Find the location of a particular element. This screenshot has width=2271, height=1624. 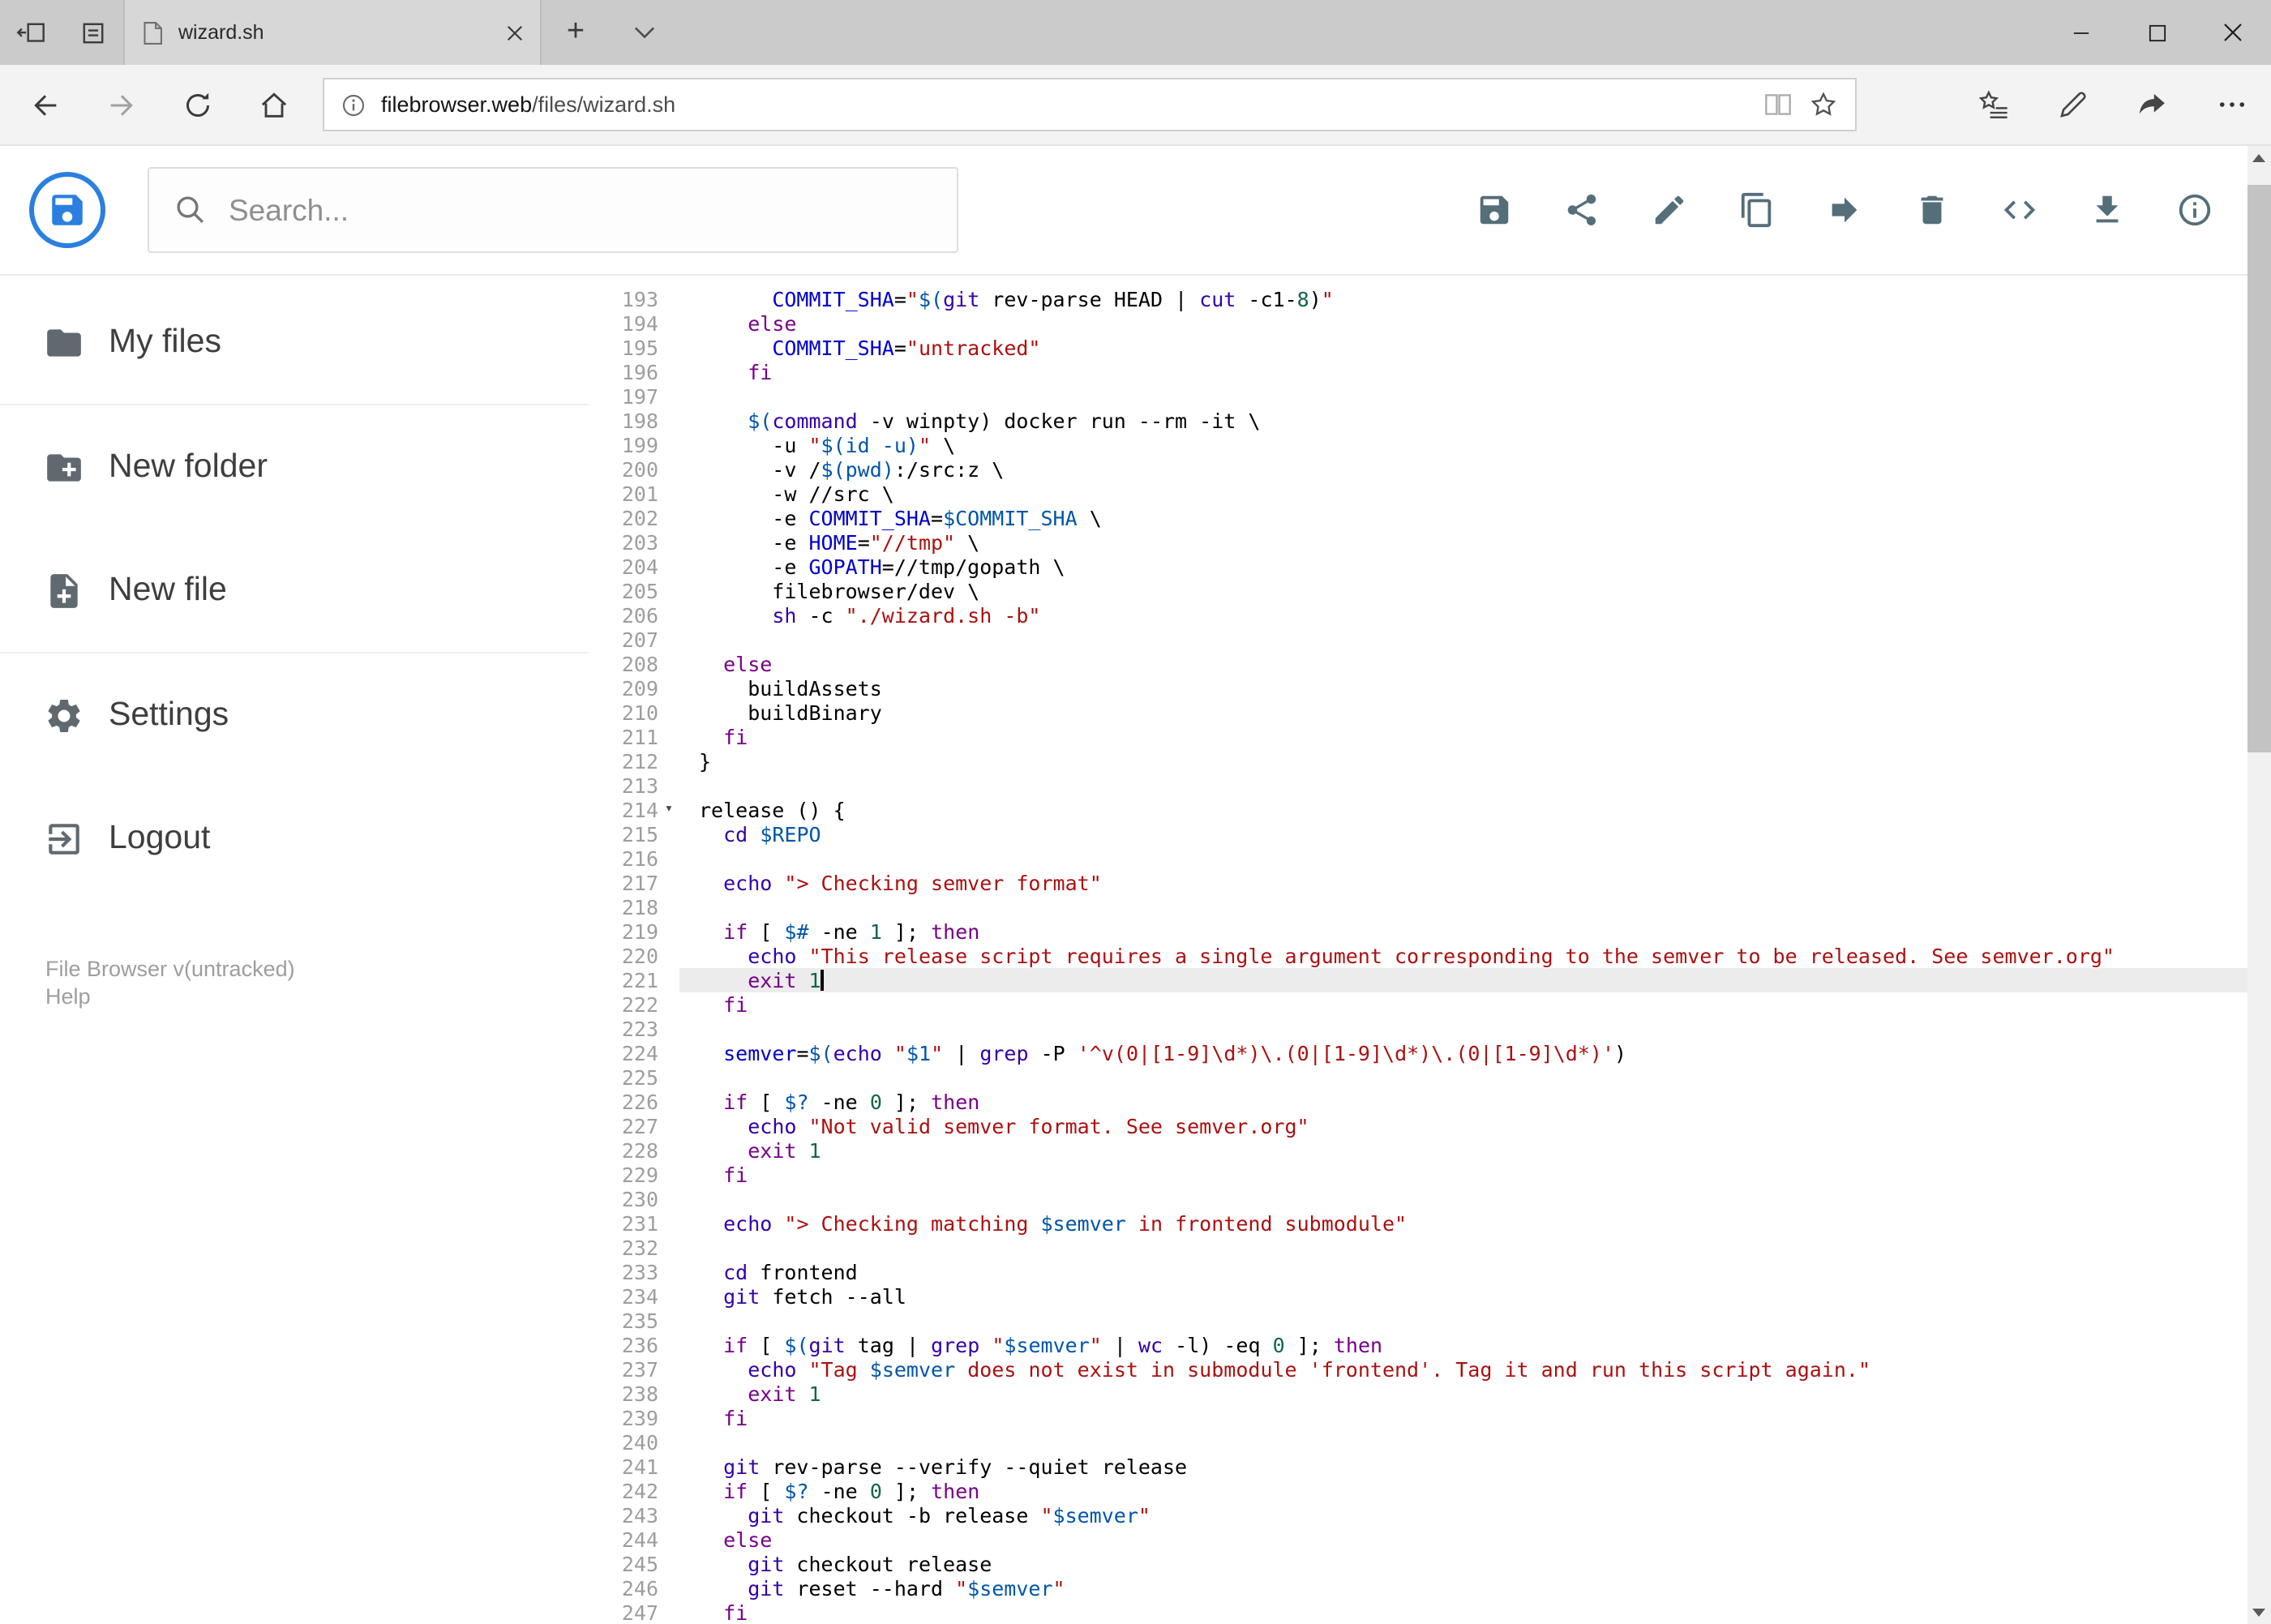

move-button is located at coordinates (1844, 210).